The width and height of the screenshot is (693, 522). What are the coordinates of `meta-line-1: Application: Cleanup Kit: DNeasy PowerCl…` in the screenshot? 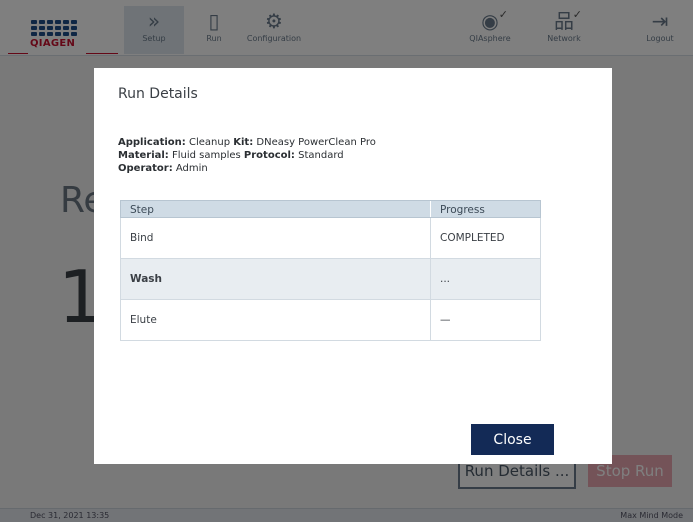 It's located at (247, 142).